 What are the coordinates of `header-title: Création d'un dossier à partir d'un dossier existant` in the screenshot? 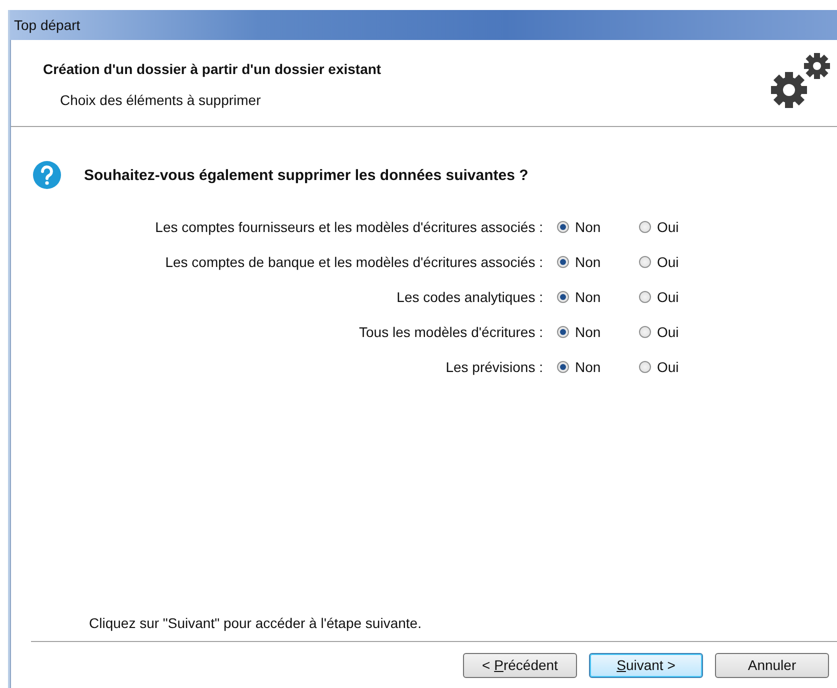 It's located at (212, 69).